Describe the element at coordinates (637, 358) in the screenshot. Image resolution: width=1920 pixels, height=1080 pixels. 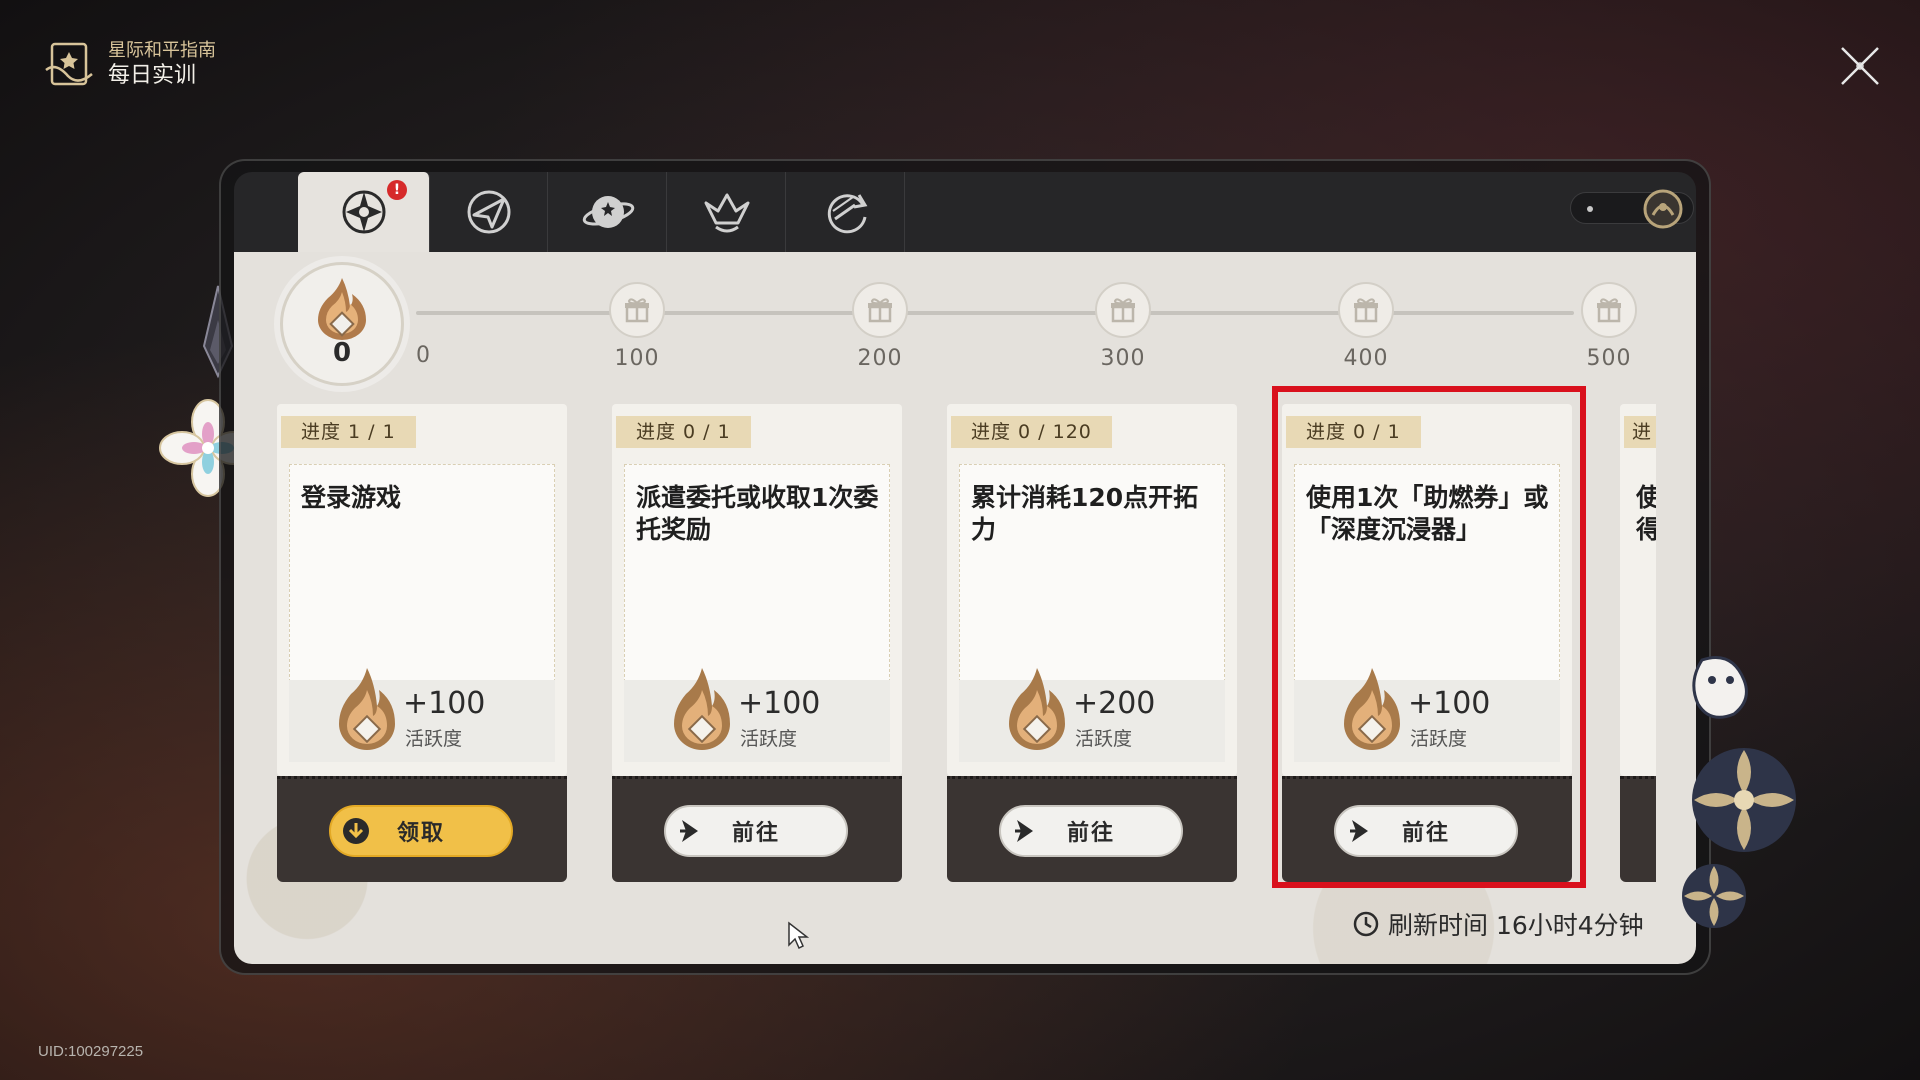
I see `milestone-label: 100` at that location.